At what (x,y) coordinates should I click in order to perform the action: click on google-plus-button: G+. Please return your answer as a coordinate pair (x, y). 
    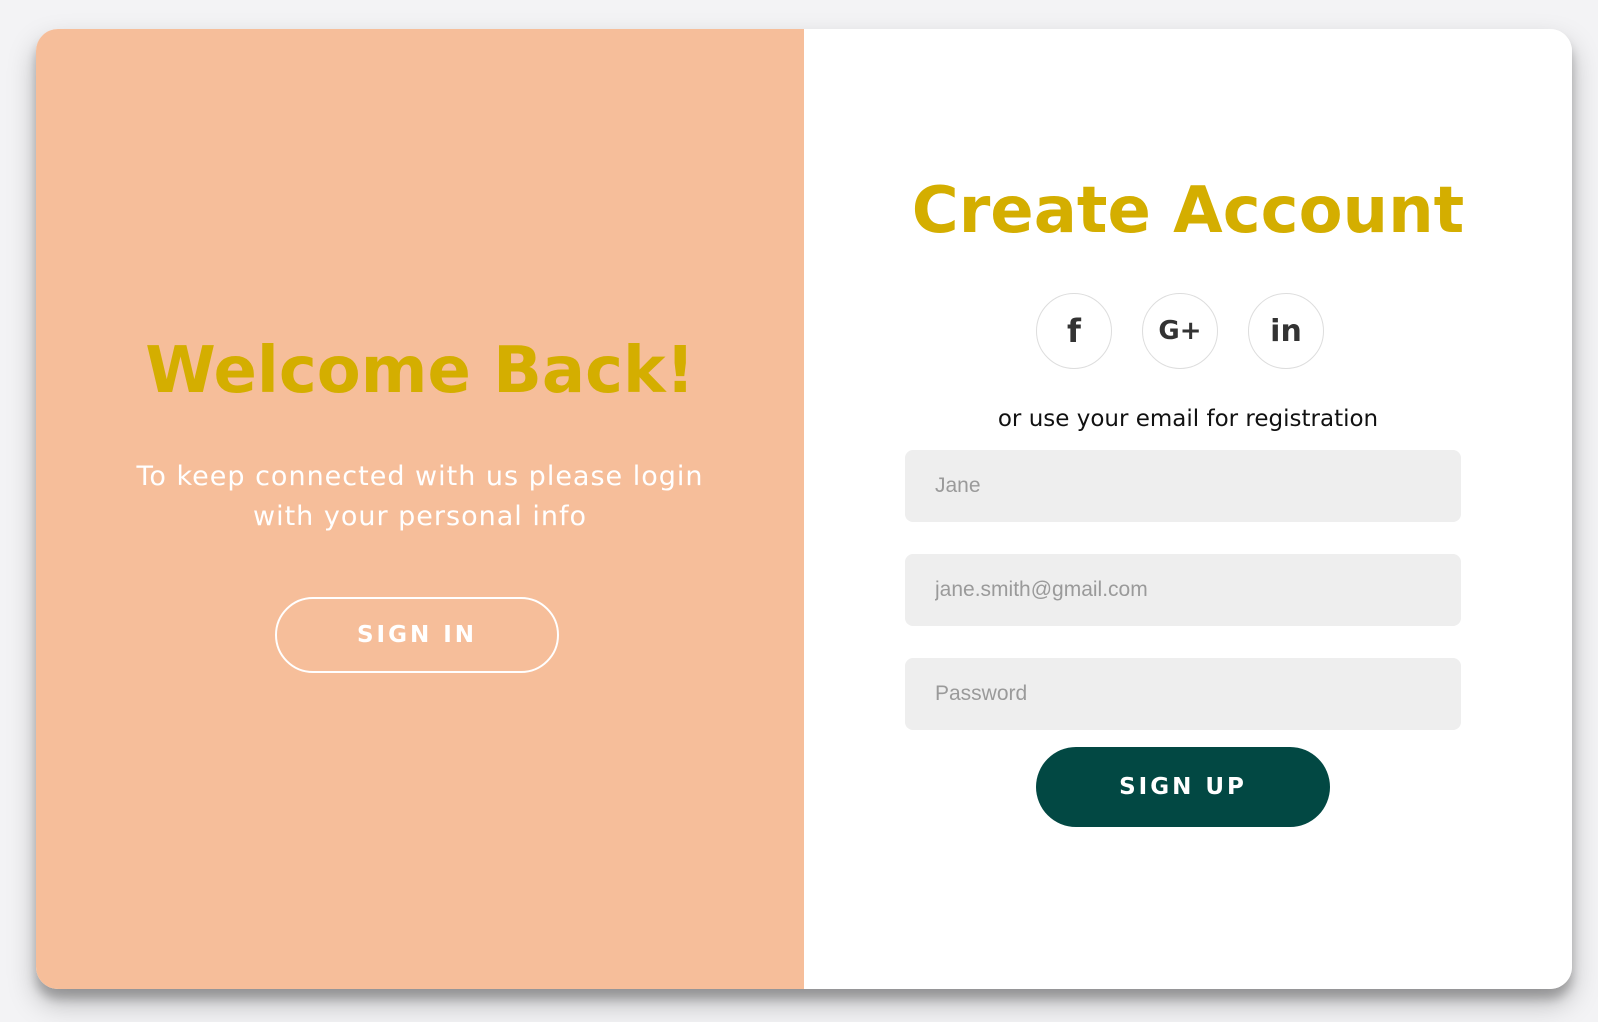
    Looking at the image, I should click on (1180, 331).